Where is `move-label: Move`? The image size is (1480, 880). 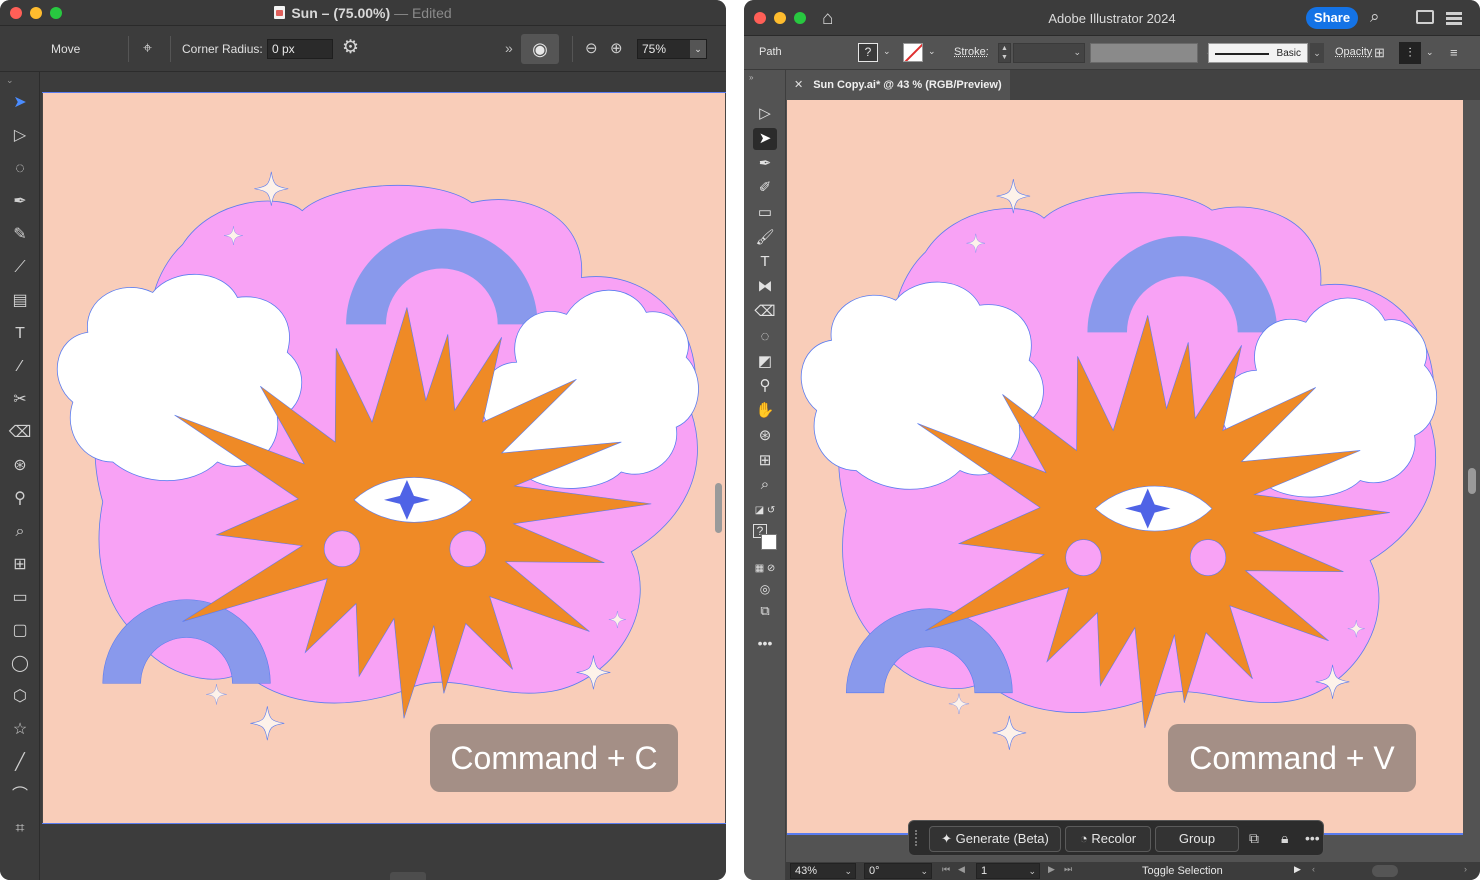
move-label: Move is located at coordinates (65, 49).